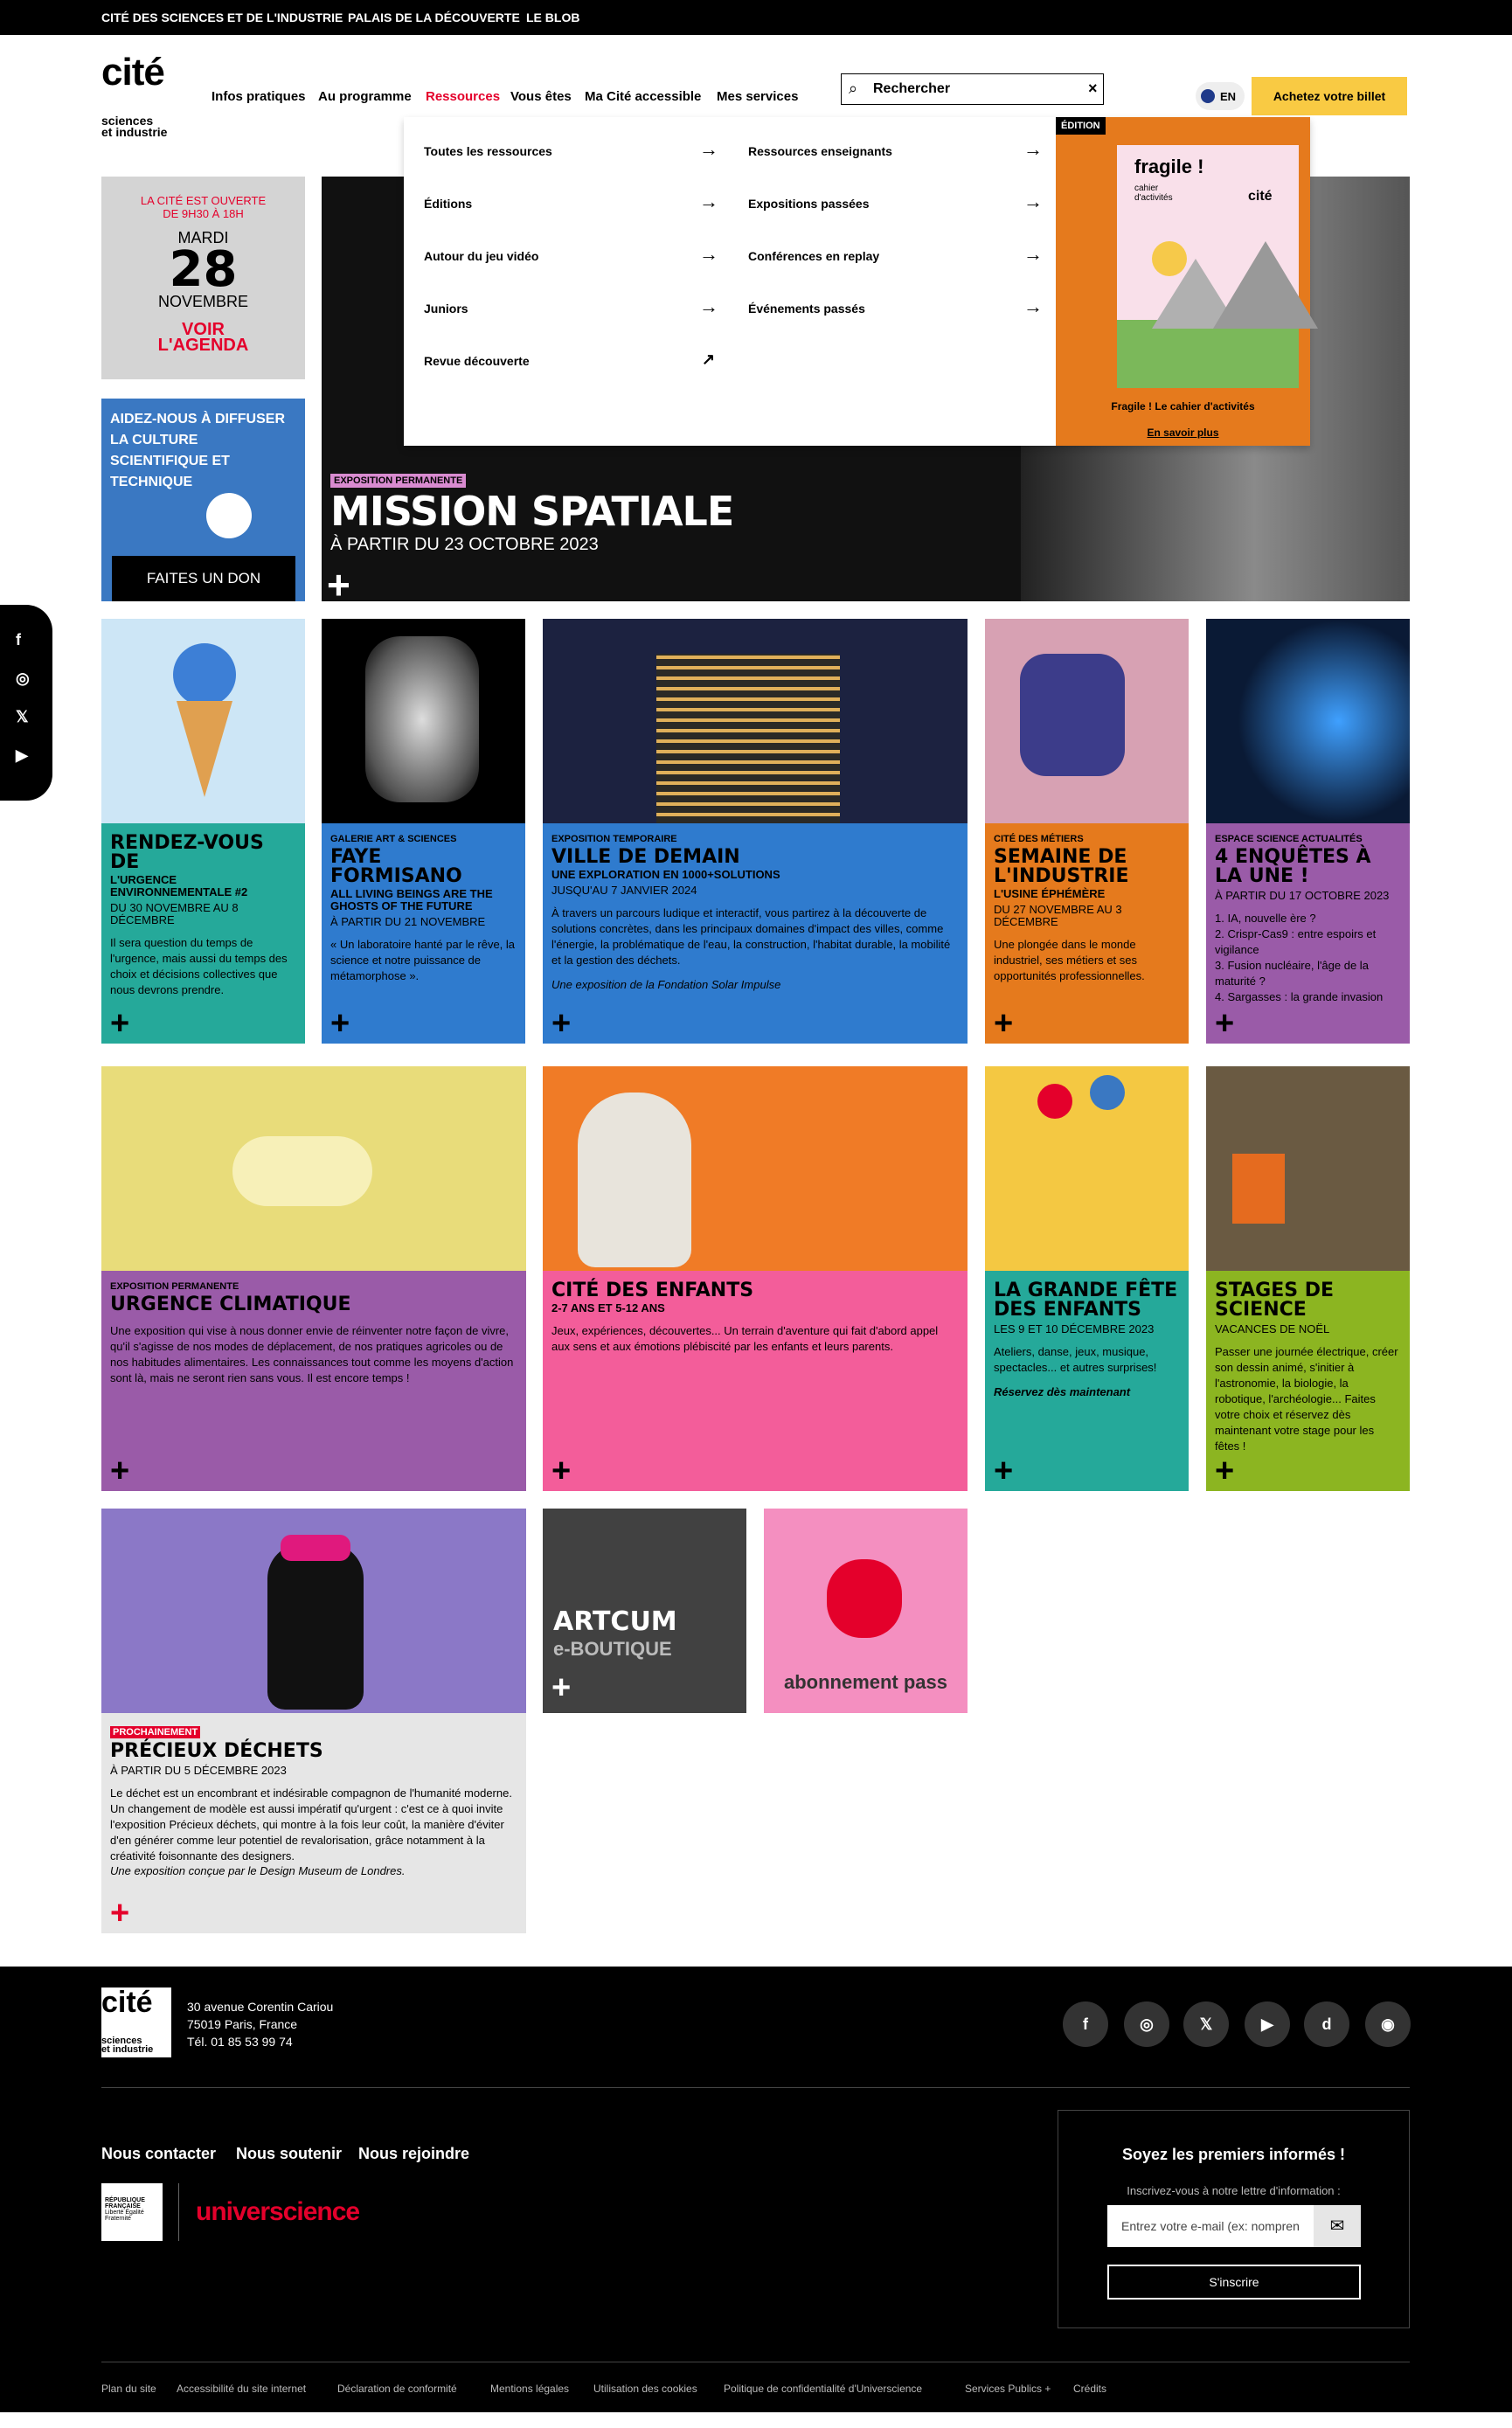 The image size is (1512, 2428). What do you see at coordinates (1217, 266) in the screenshot?
I see `book-cover: fragile ! cahier d'activités cité` at bounding box center [1217, 266].